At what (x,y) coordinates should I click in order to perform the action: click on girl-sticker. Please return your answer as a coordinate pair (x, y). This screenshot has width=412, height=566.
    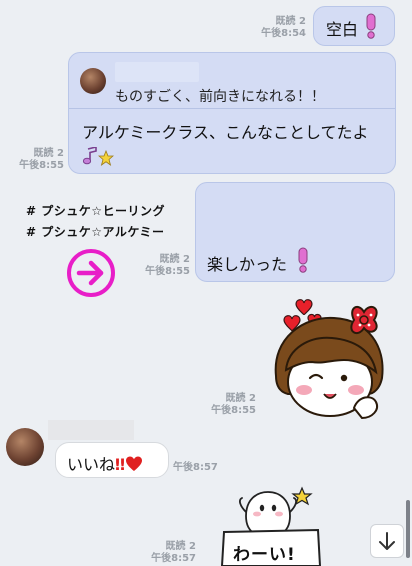
    Looking at the image, I should click on (329, 357).